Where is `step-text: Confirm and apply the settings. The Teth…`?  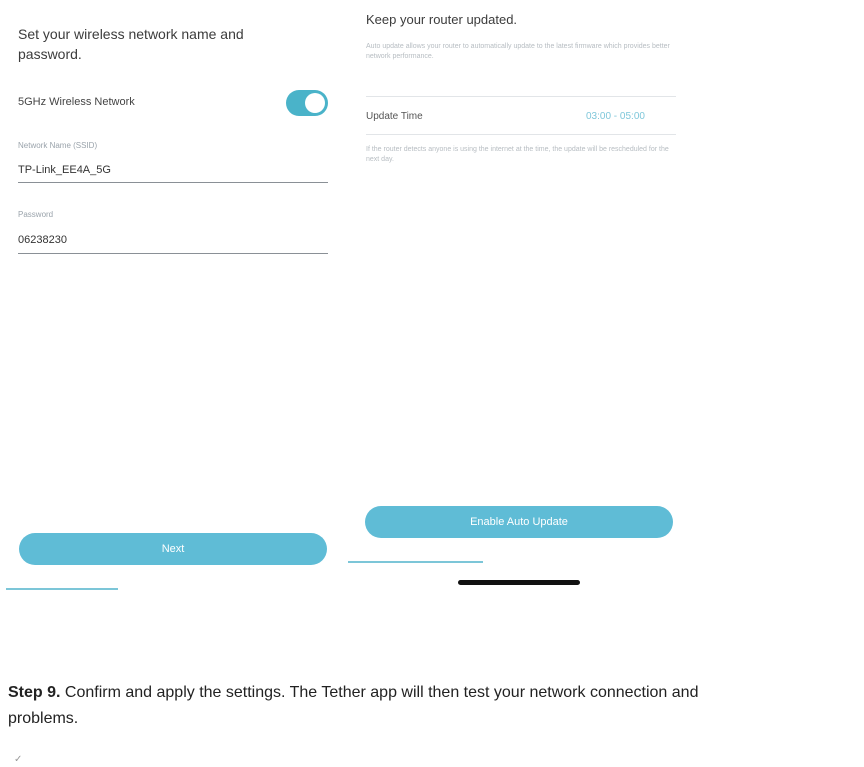
step-text: Confirm and apply the settings. The Teth… is located at coordinates (379, 692).